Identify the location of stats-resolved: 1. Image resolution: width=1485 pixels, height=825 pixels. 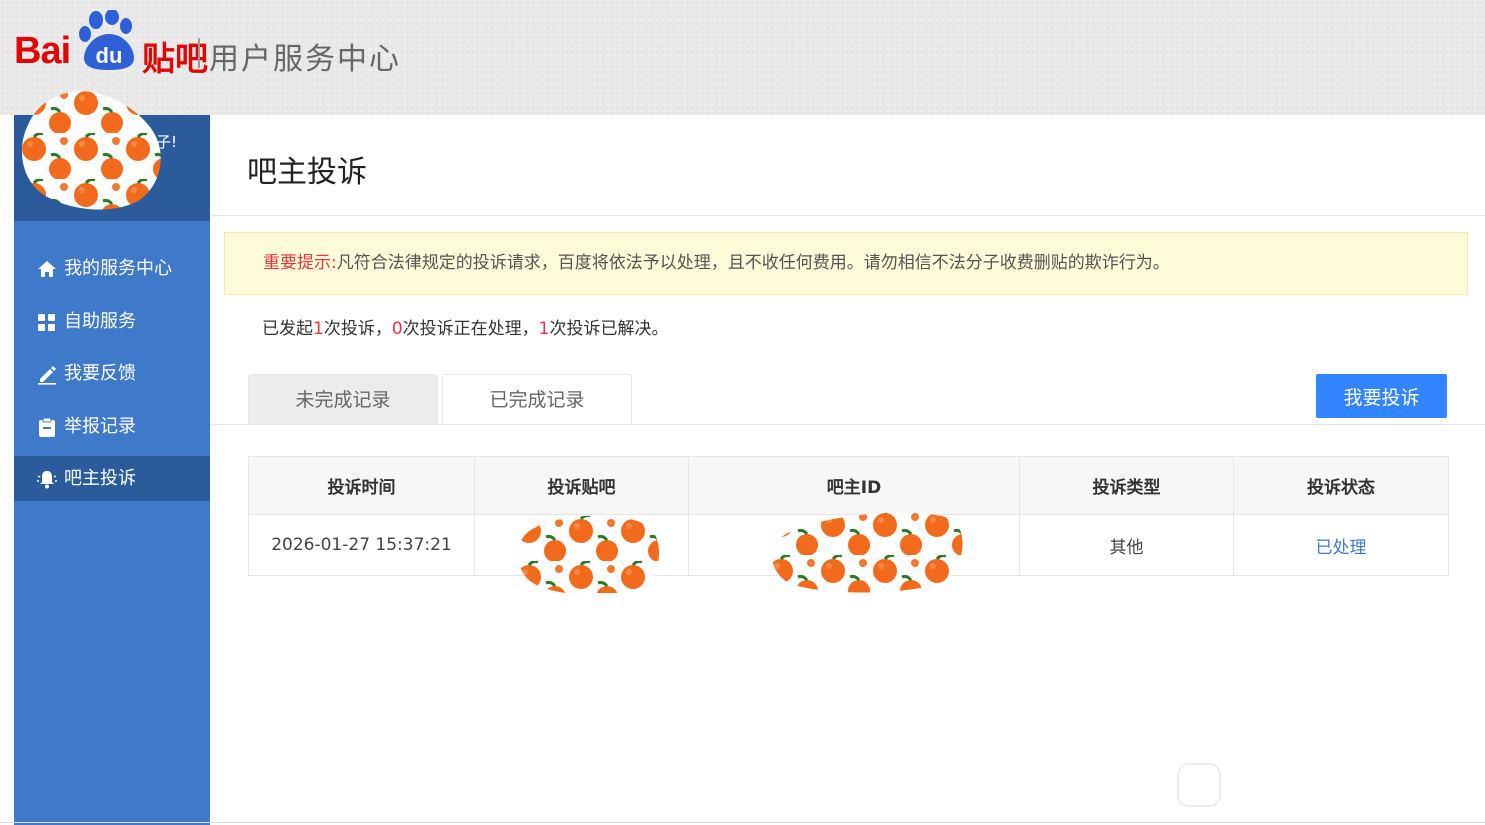
(544, 329).